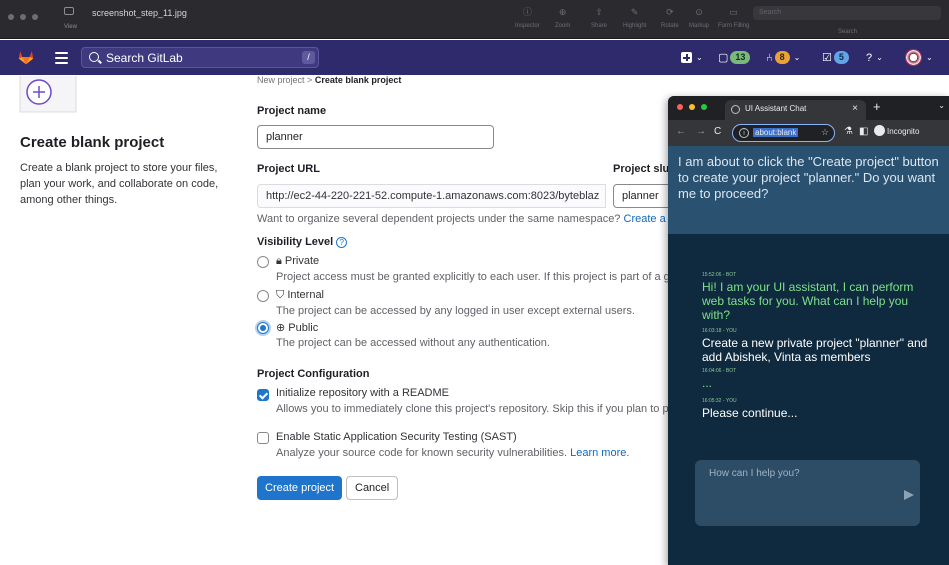 The width and height of the screenshot is (949, 565). I want to click on message-meta: 16:04:06 - BOT, so click(719, 371).